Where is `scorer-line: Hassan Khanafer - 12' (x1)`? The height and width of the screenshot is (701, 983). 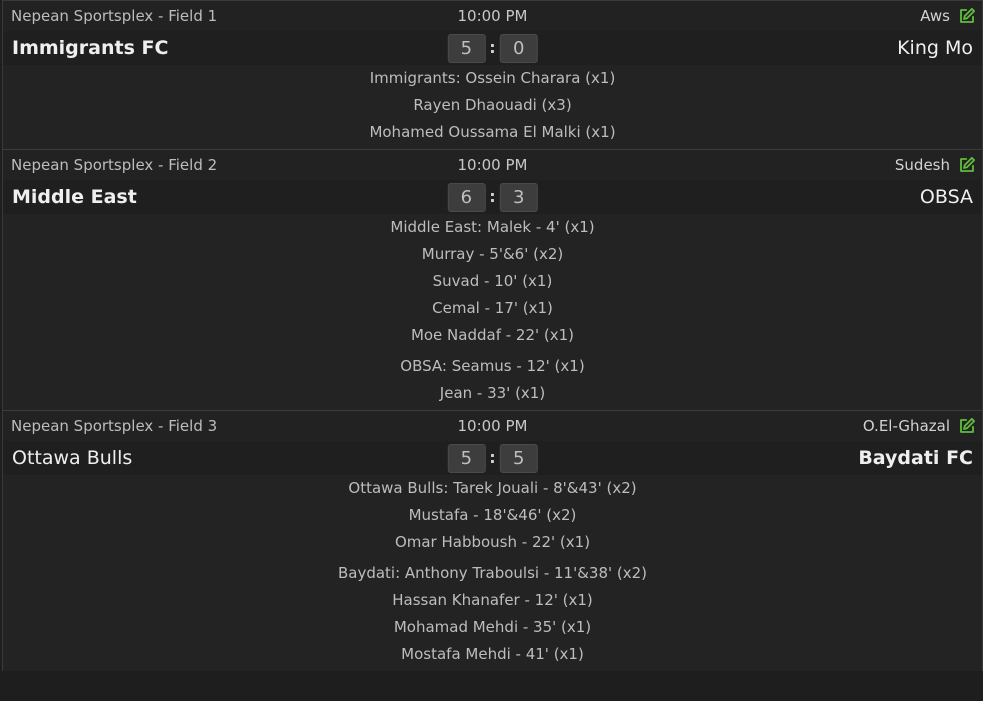
scorer-line: Hassan Khanafer - 12' (x1) is located at coordinates (492, 600).